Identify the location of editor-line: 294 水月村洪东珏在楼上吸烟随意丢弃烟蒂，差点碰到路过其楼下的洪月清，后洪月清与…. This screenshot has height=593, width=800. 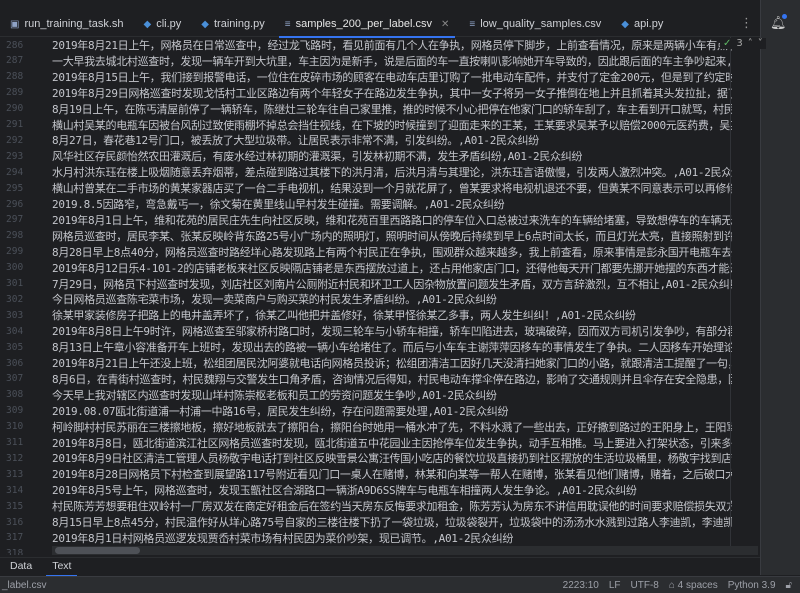
(380, 172).